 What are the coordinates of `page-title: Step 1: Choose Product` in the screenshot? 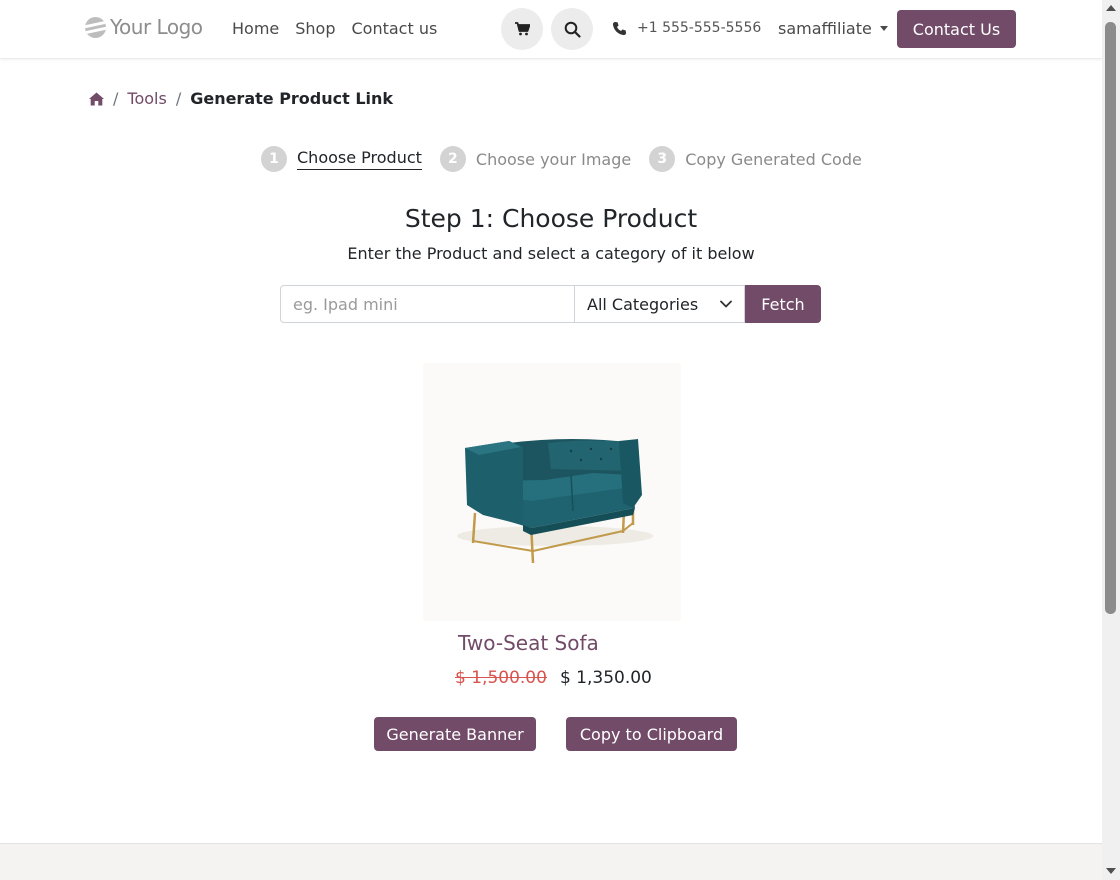 It's located at (551, 218).